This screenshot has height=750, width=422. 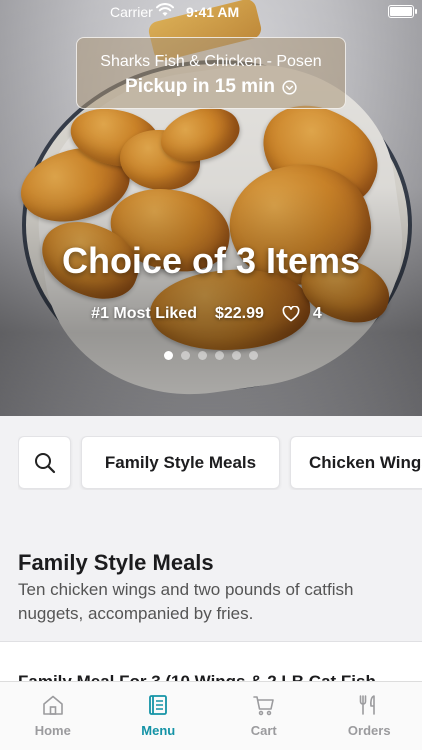 I want to click on tab-orders: Orders, so click(x=369, y=716).